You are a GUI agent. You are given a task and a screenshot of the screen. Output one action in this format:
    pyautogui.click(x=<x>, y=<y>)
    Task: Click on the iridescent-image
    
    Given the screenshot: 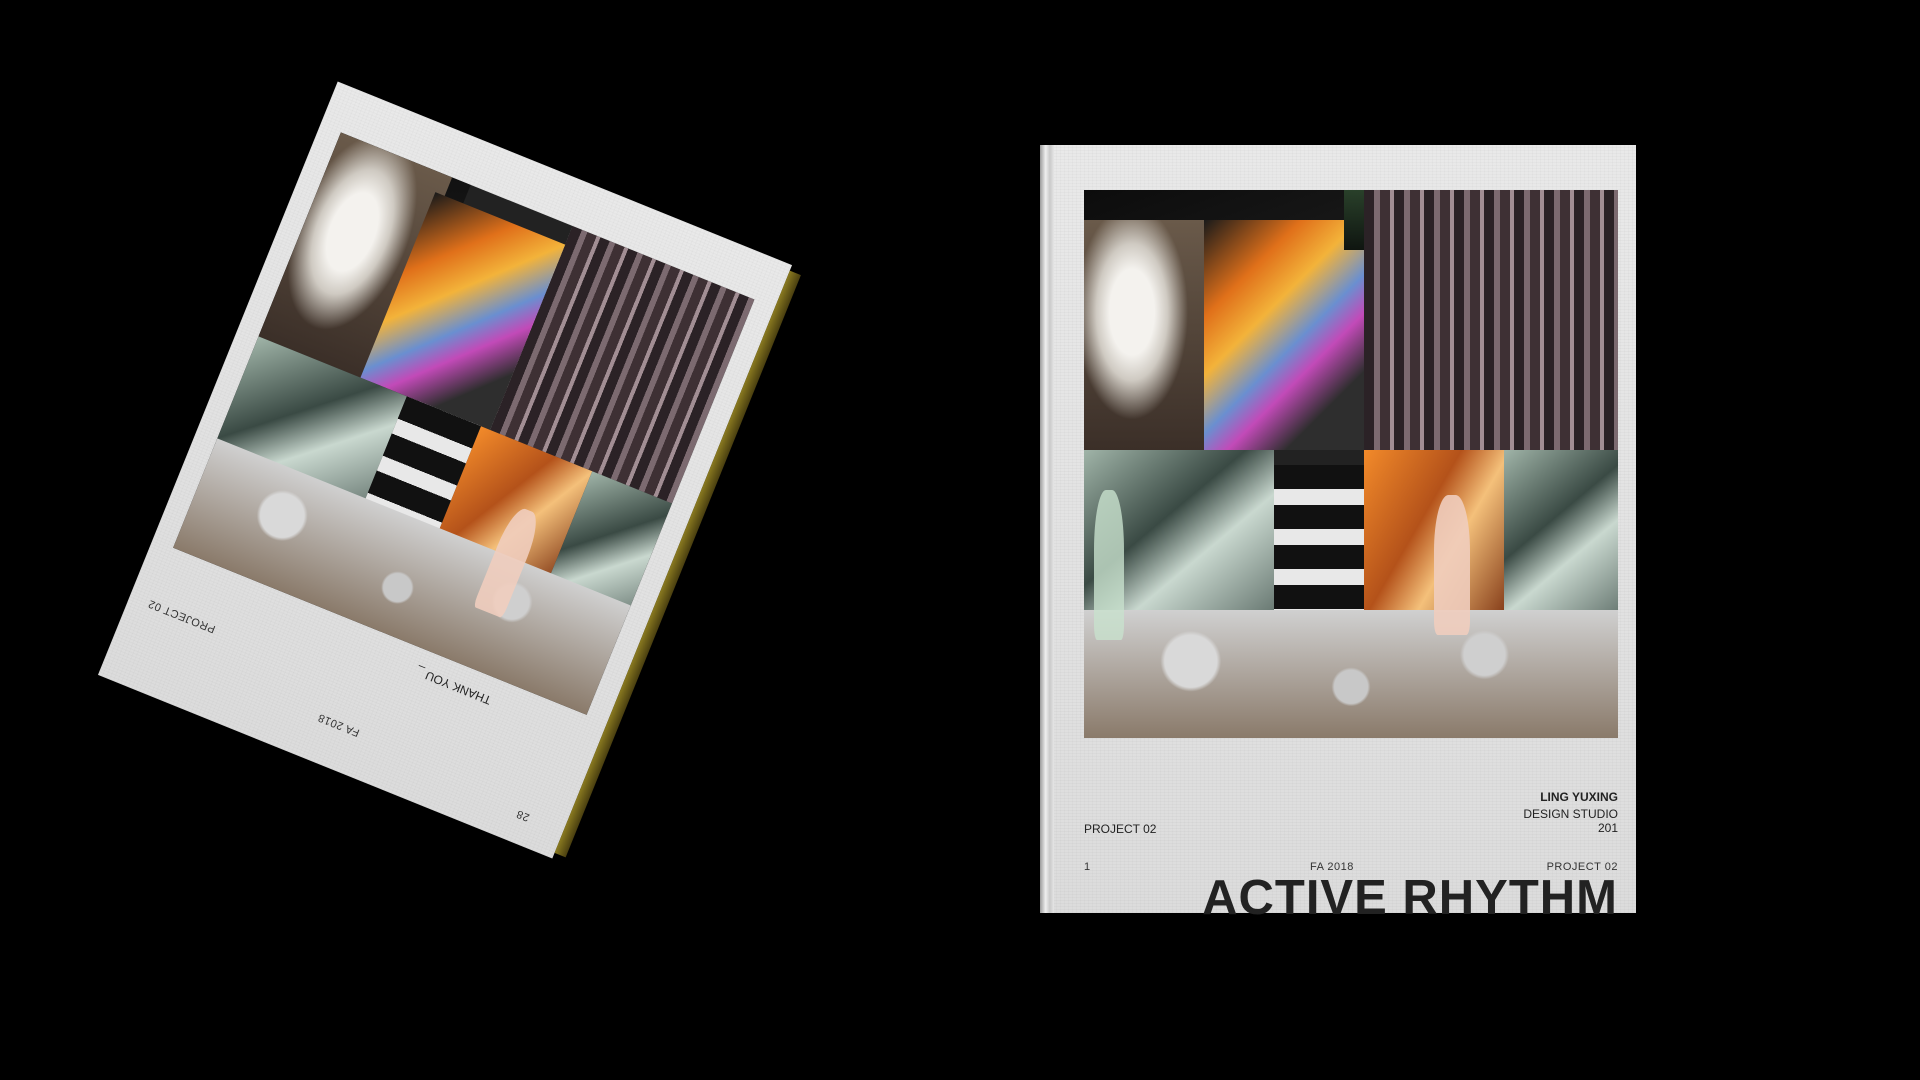 What is the action you would take?
    pyautogui.click(x=1284, y=335)
    